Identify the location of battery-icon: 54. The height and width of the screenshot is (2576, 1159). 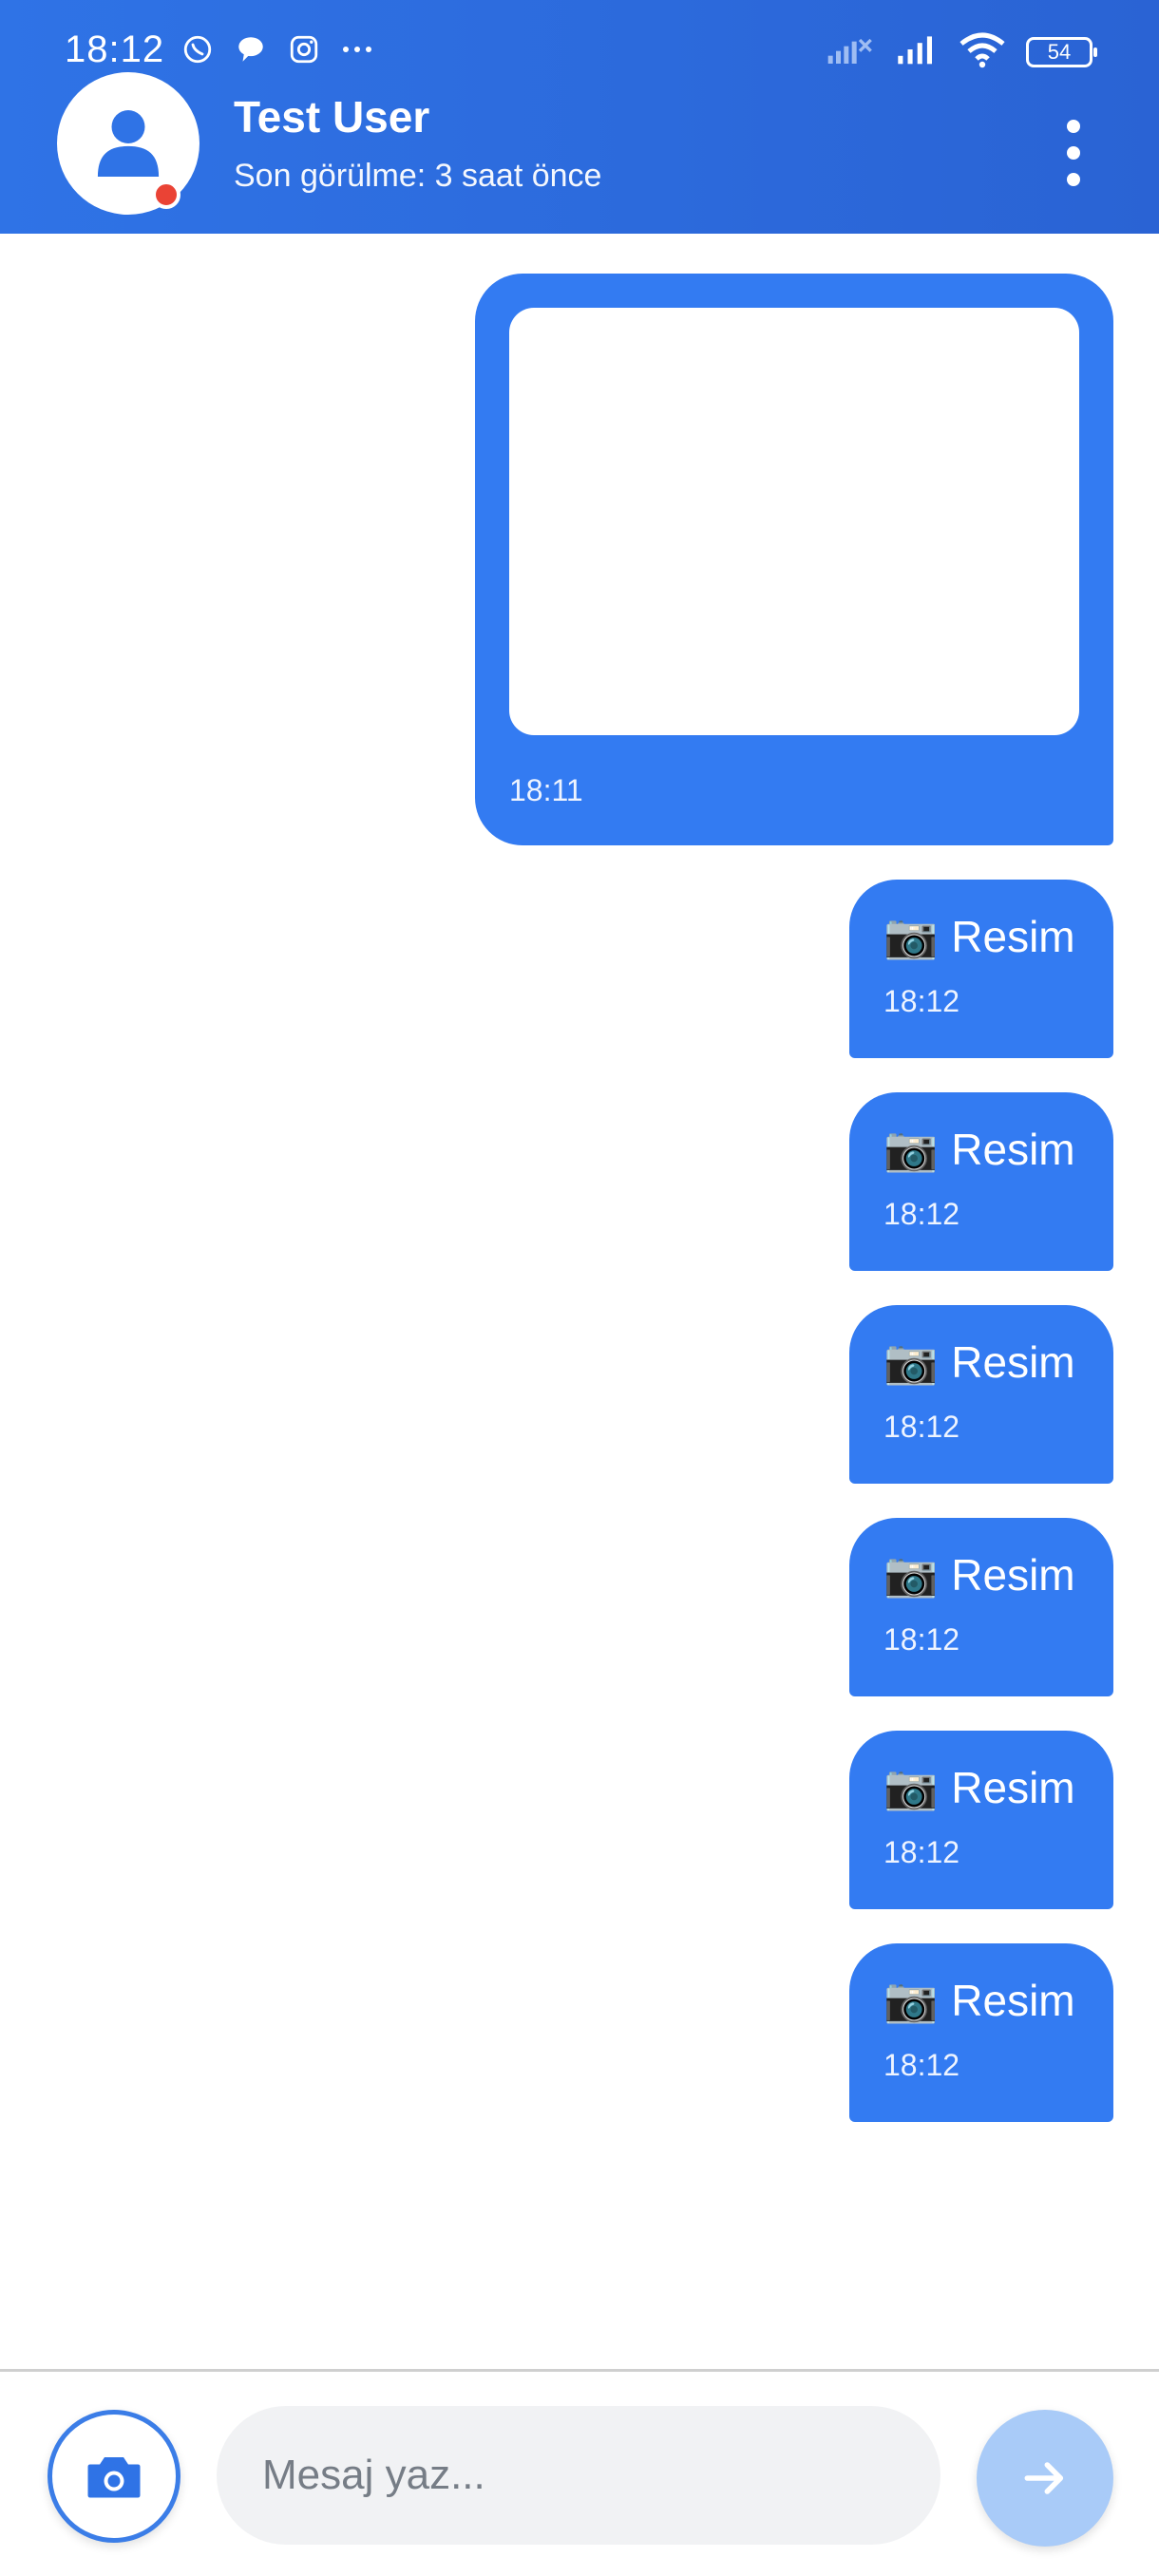
(1061, 51).